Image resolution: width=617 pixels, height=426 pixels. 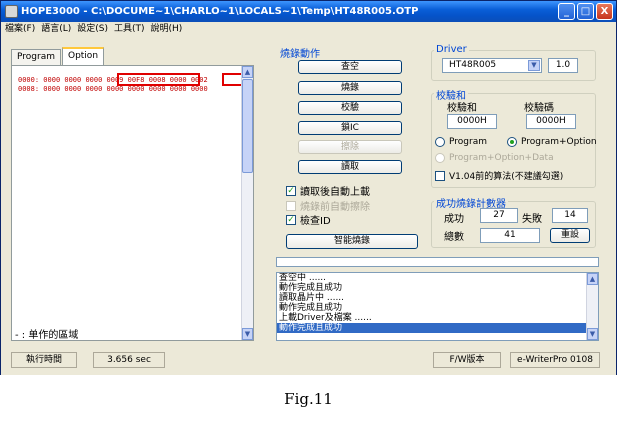 What do you see at coordinates (437, 328) in the screenshot?
I see `log-line-selected: 動作完成且成功` at bounding box center [437, 328].